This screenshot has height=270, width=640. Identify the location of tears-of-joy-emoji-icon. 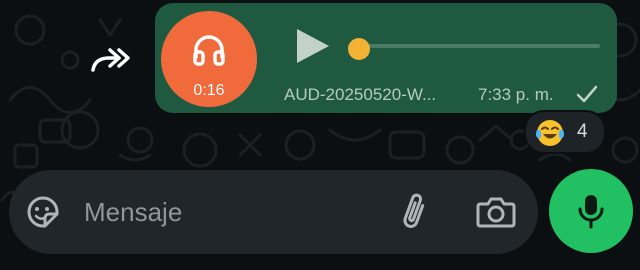
(550, 133).